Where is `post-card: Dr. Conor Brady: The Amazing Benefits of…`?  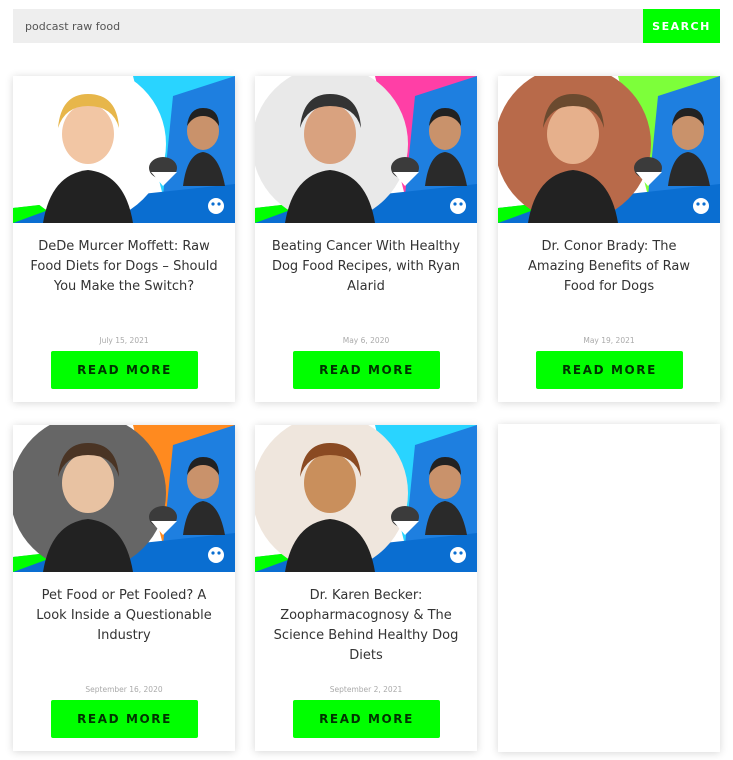 post-card: Dr. Conor Brady: The Amazing Benefits of… is located at coordinates (609, 239).